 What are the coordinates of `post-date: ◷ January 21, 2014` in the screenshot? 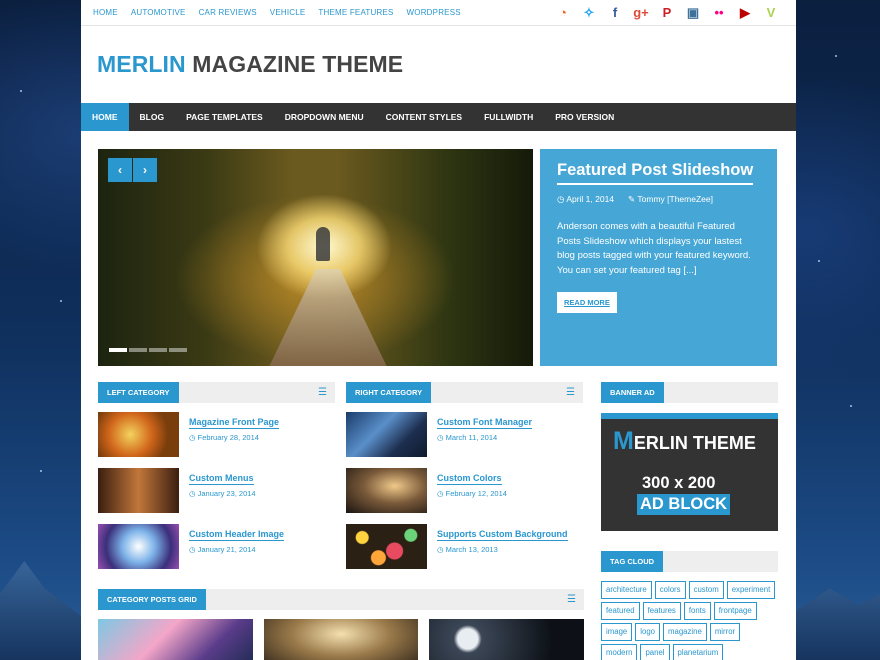 It's located at (236, 549).